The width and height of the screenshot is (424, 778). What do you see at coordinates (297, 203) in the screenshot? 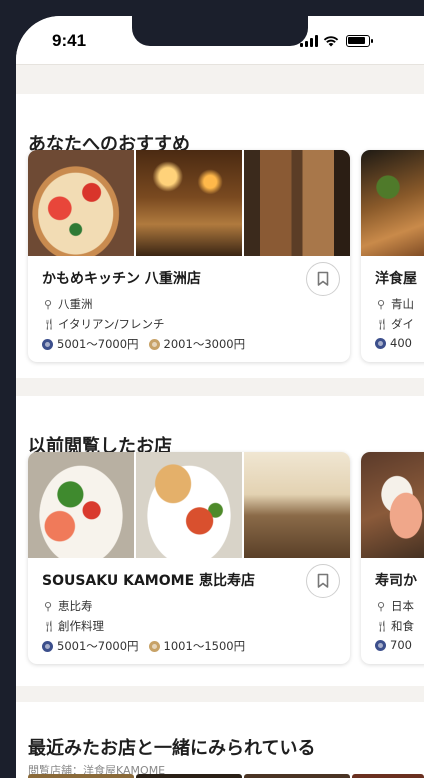
I see `storefront-photo` at bounding box center [297, 203].